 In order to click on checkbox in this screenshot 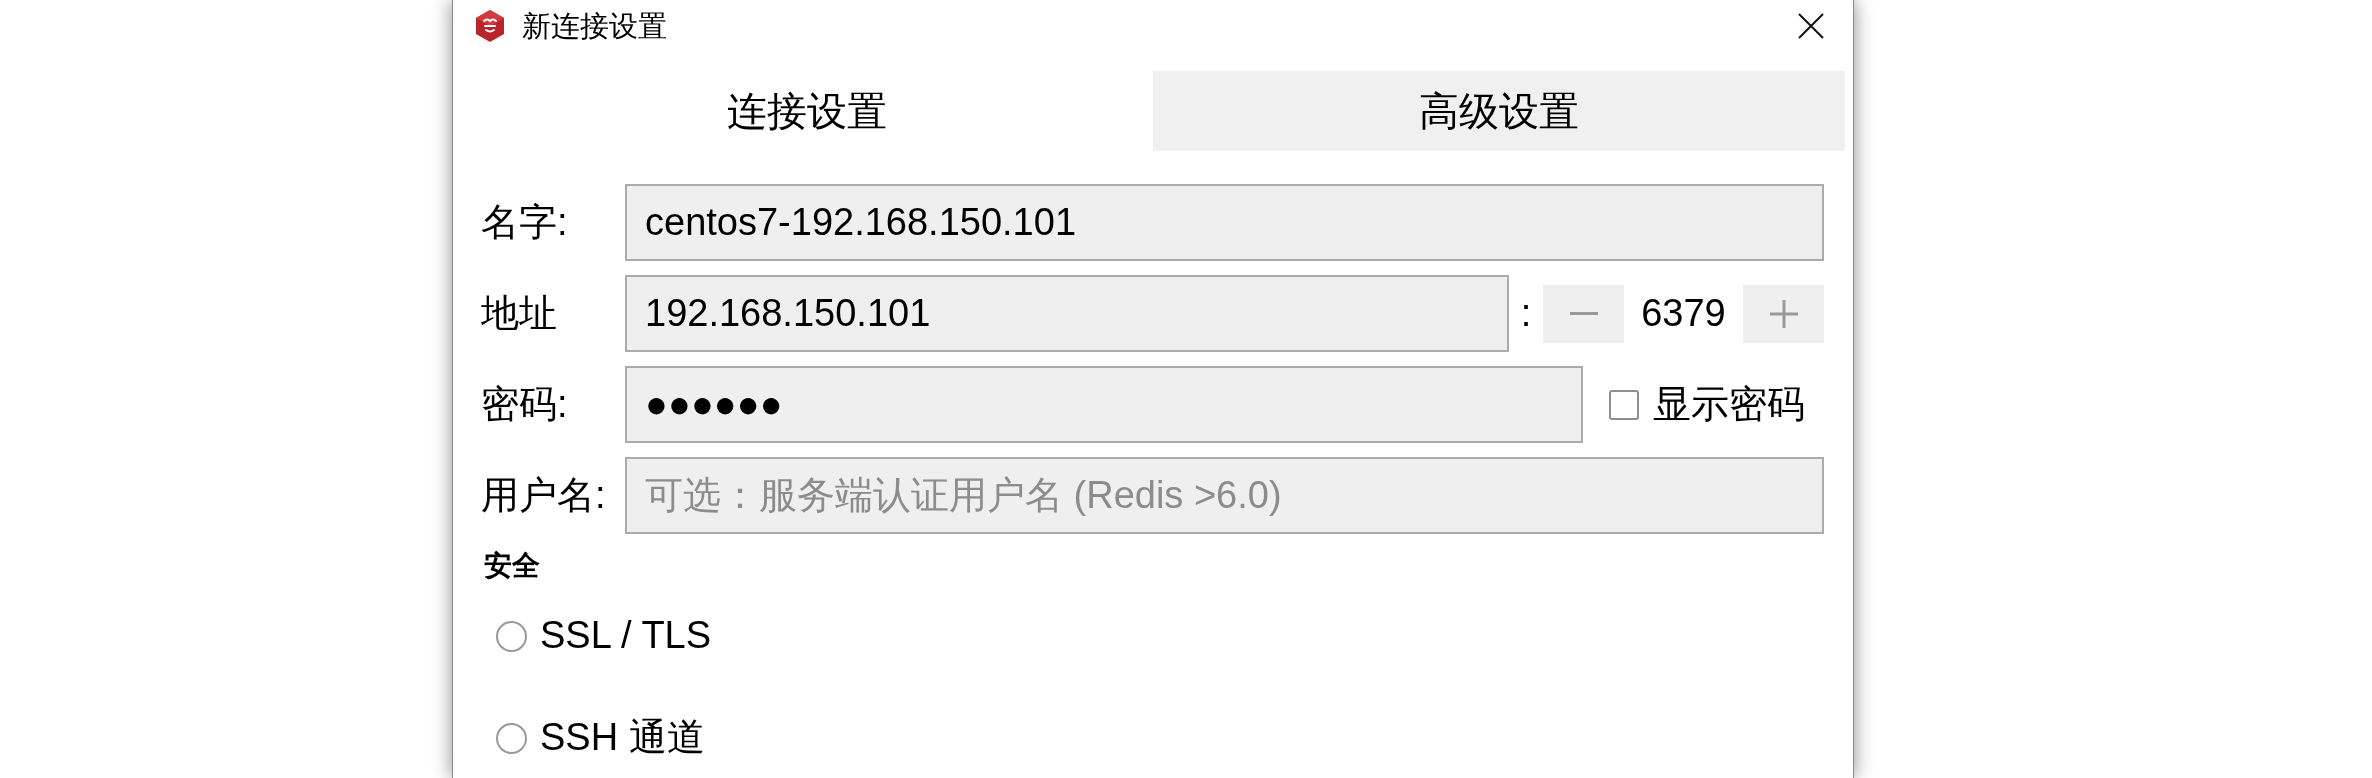, I will do `click(1624, 404)`.